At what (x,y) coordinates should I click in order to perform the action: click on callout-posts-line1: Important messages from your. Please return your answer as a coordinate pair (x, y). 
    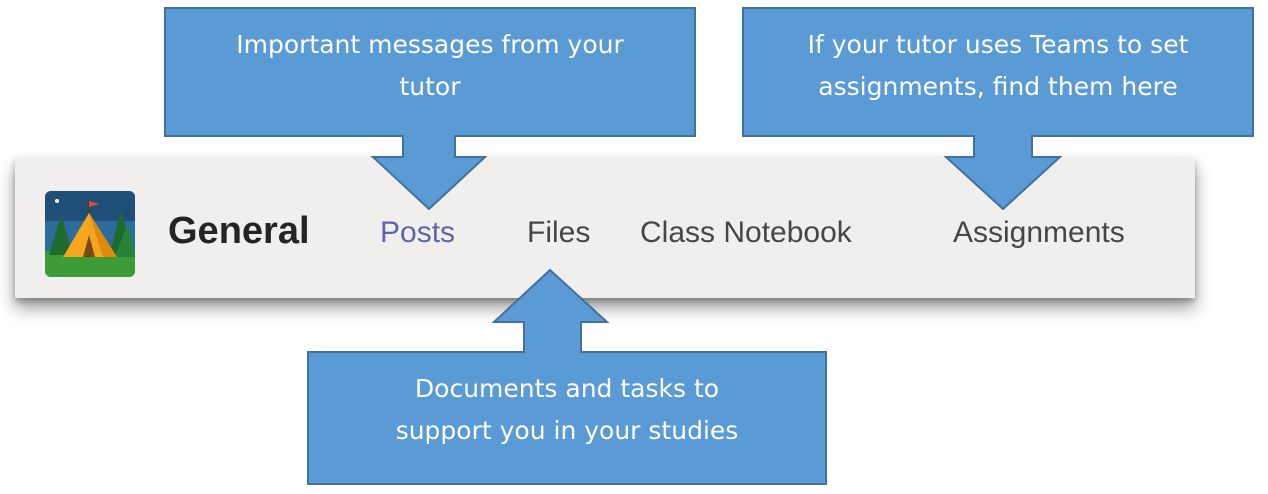
    Looking at the image, I should click on (430, 44).